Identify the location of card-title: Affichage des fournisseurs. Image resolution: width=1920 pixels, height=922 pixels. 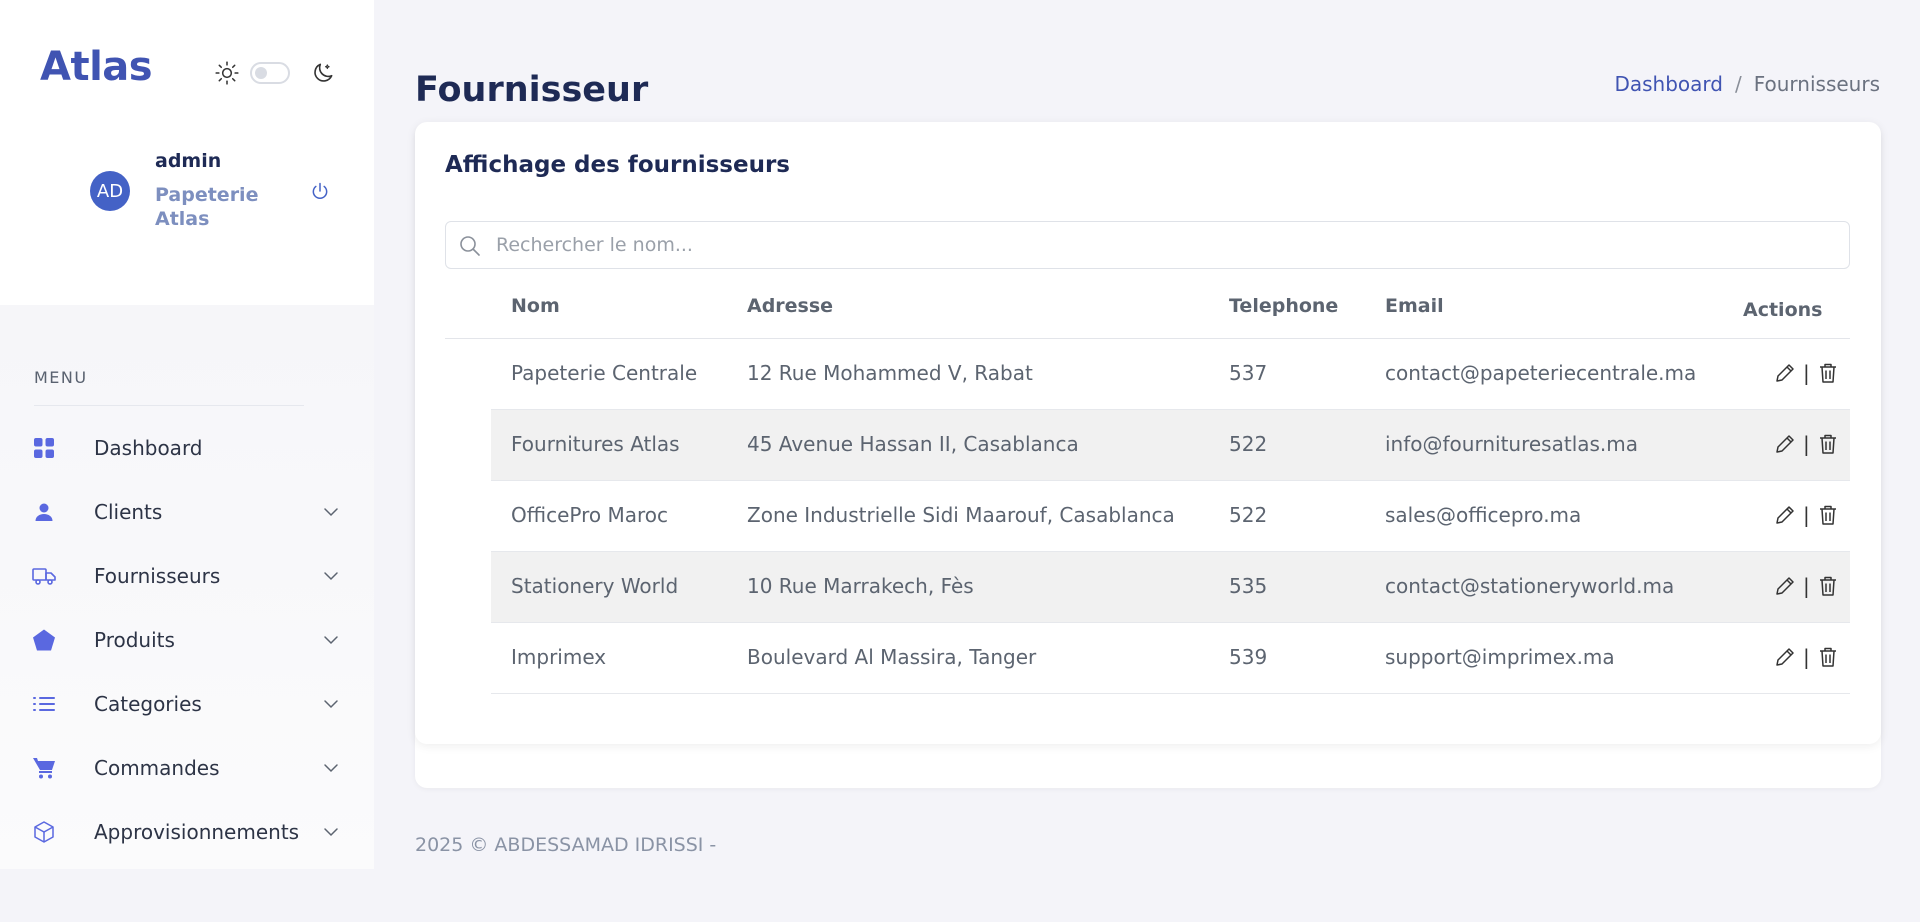
(617, 165).